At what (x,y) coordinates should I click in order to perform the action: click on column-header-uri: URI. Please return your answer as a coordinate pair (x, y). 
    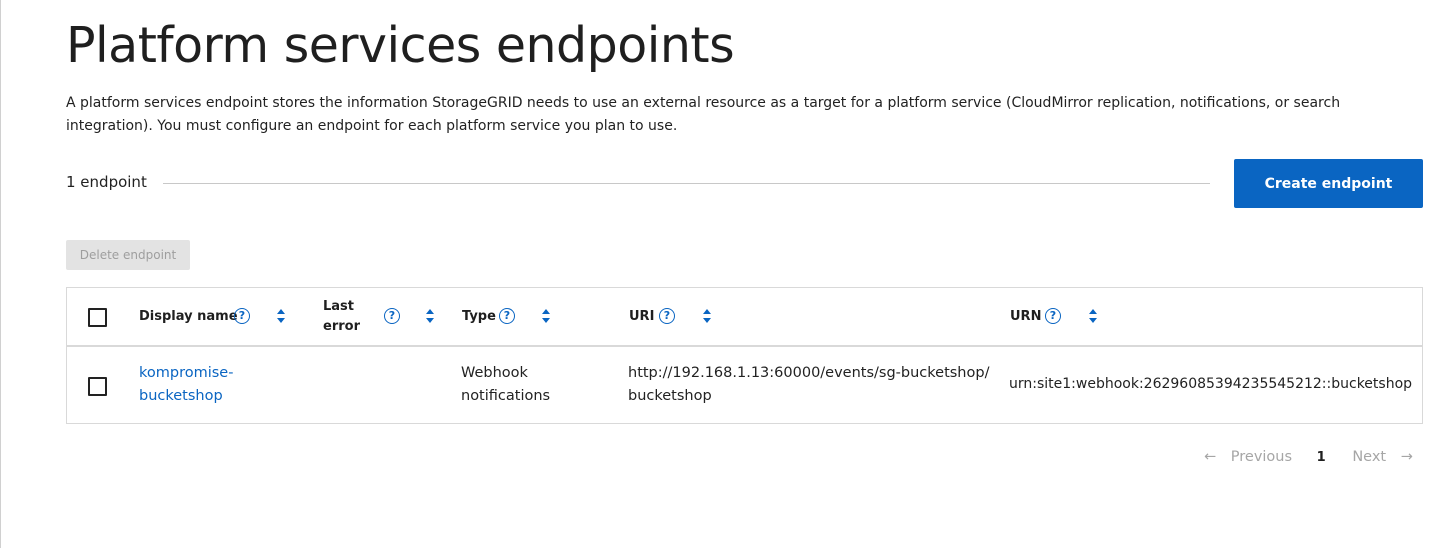
    Looking at the image, I should click on (641, 317).